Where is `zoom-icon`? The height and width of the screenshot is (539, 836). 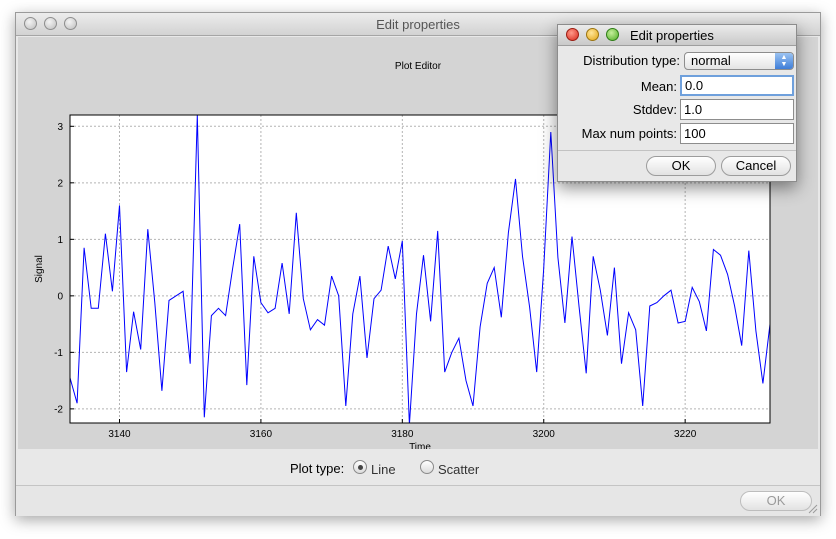 zoom-icon is located at coordinates (612, 34).